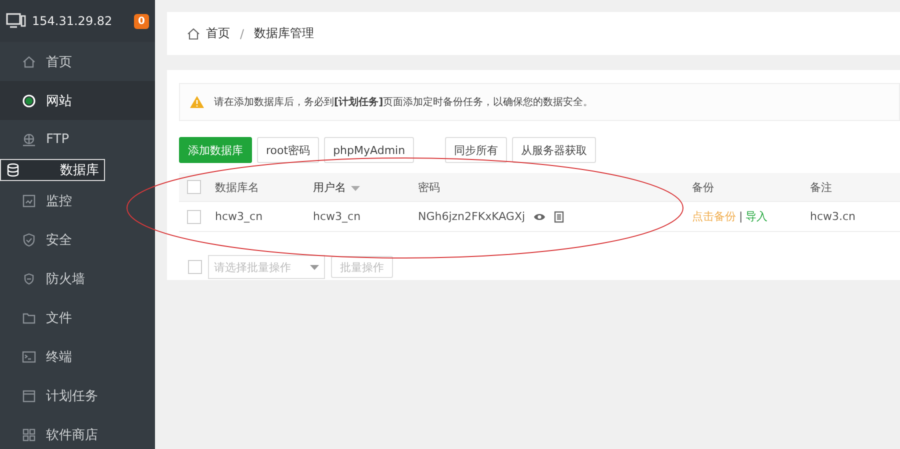  I want to click on copy-icon, so click(559, 216).